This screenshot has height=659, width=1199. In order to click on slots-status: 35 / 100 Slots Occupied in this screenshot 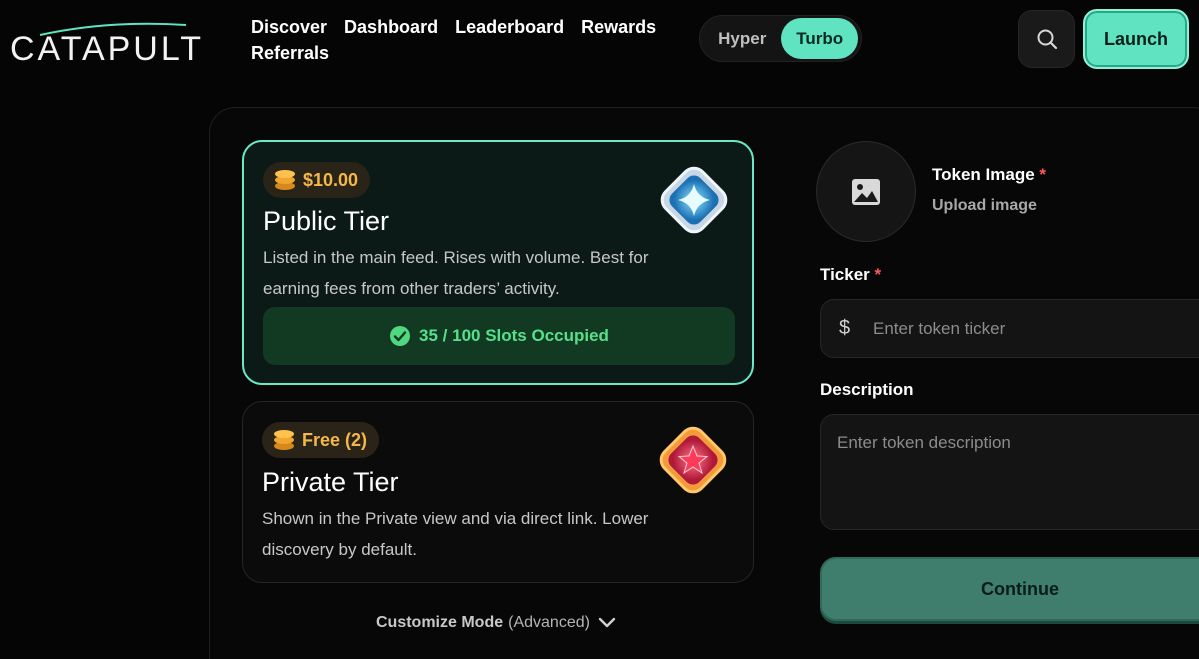, I will do `click(499, 336)`.